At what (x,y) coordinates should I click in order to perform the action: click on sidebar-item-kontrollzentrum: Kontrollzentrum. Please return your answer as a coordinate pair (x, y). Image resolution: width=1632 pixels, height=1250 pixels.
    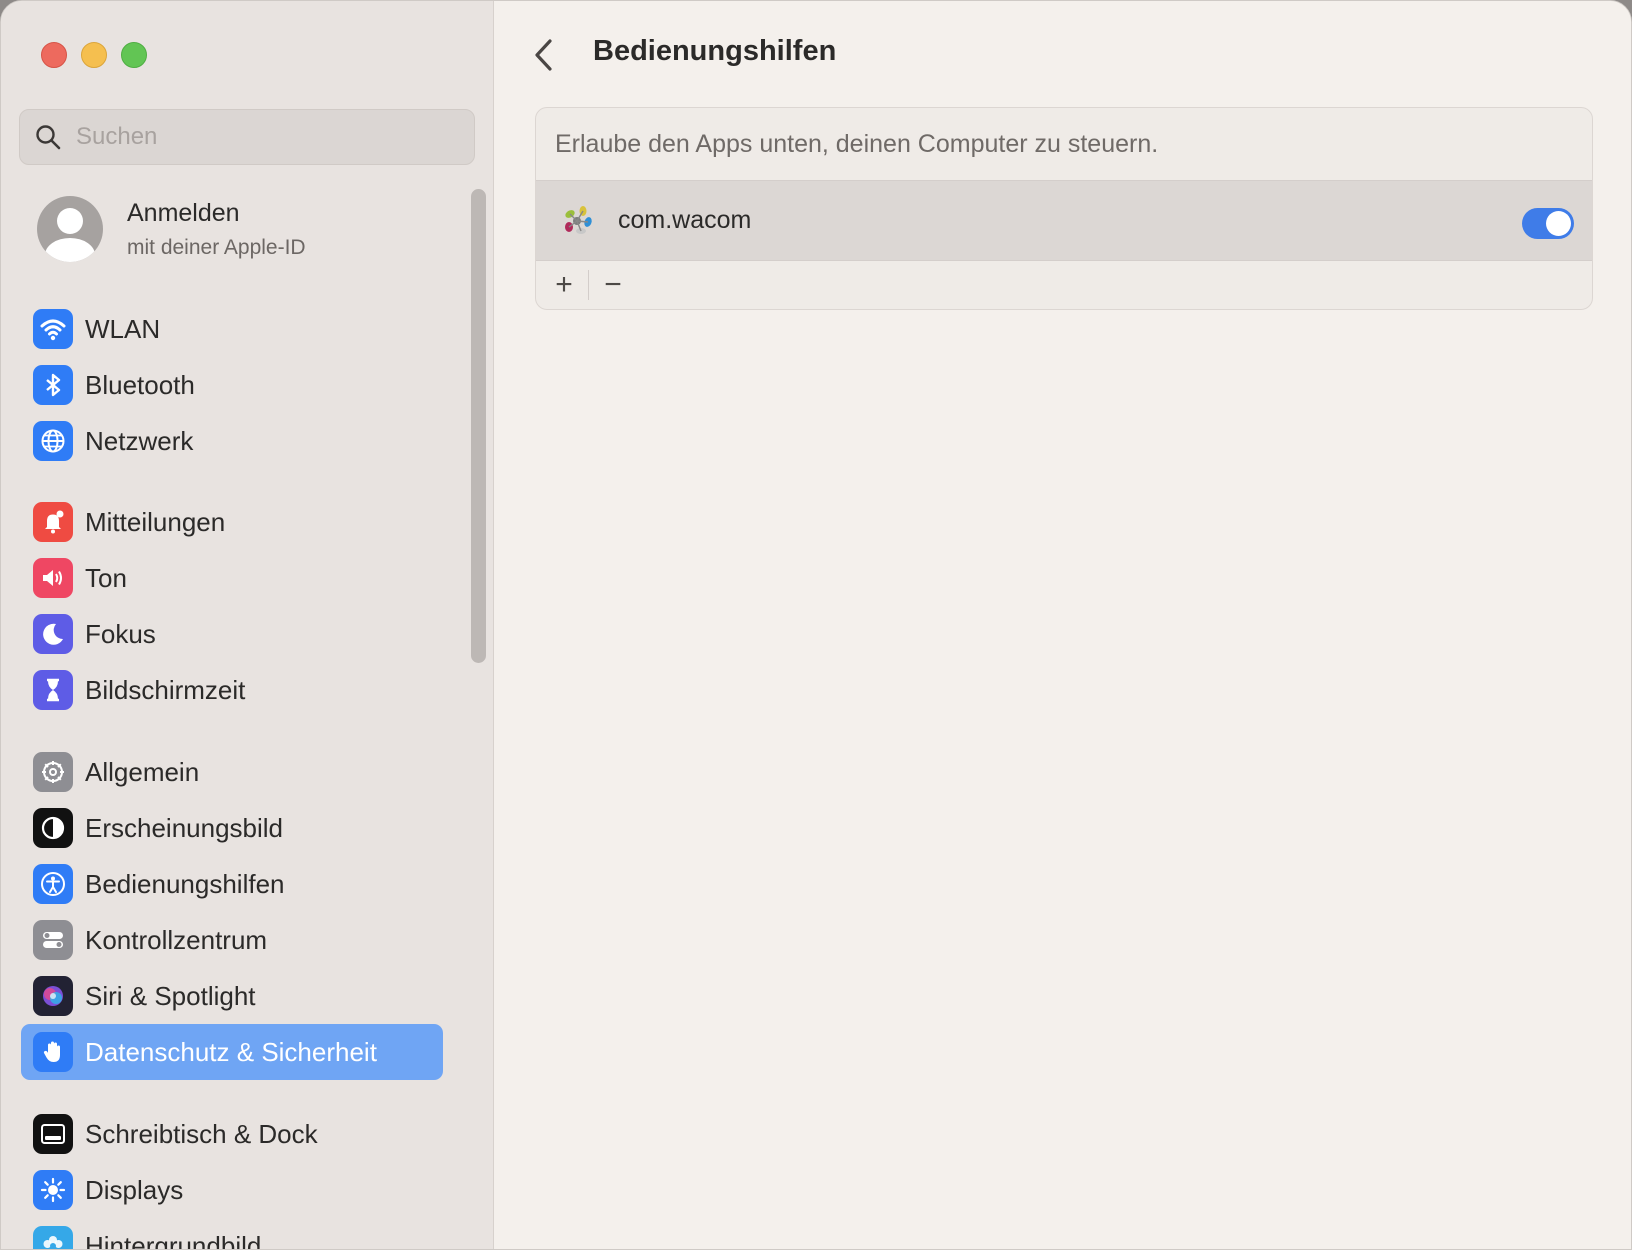
    Looking at the image, I should click on (232, 940).